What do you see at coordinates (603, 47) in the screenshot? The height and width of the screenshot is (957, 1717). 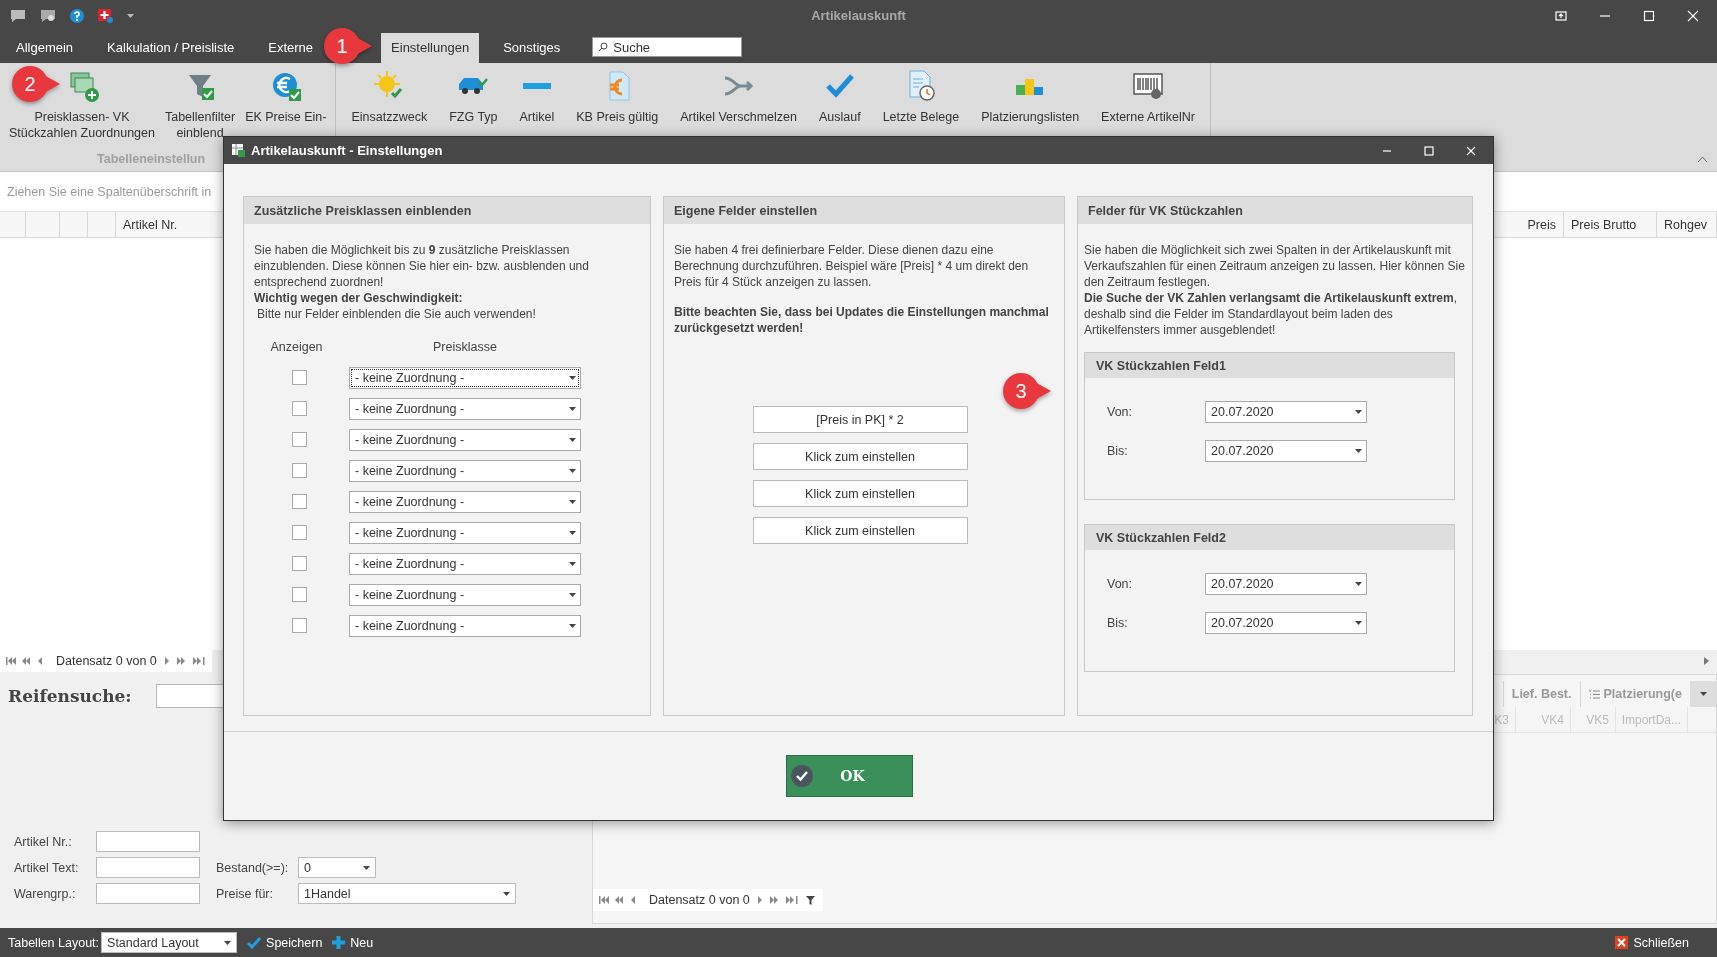 I see `search-icon` at bounding box center [603, 47].